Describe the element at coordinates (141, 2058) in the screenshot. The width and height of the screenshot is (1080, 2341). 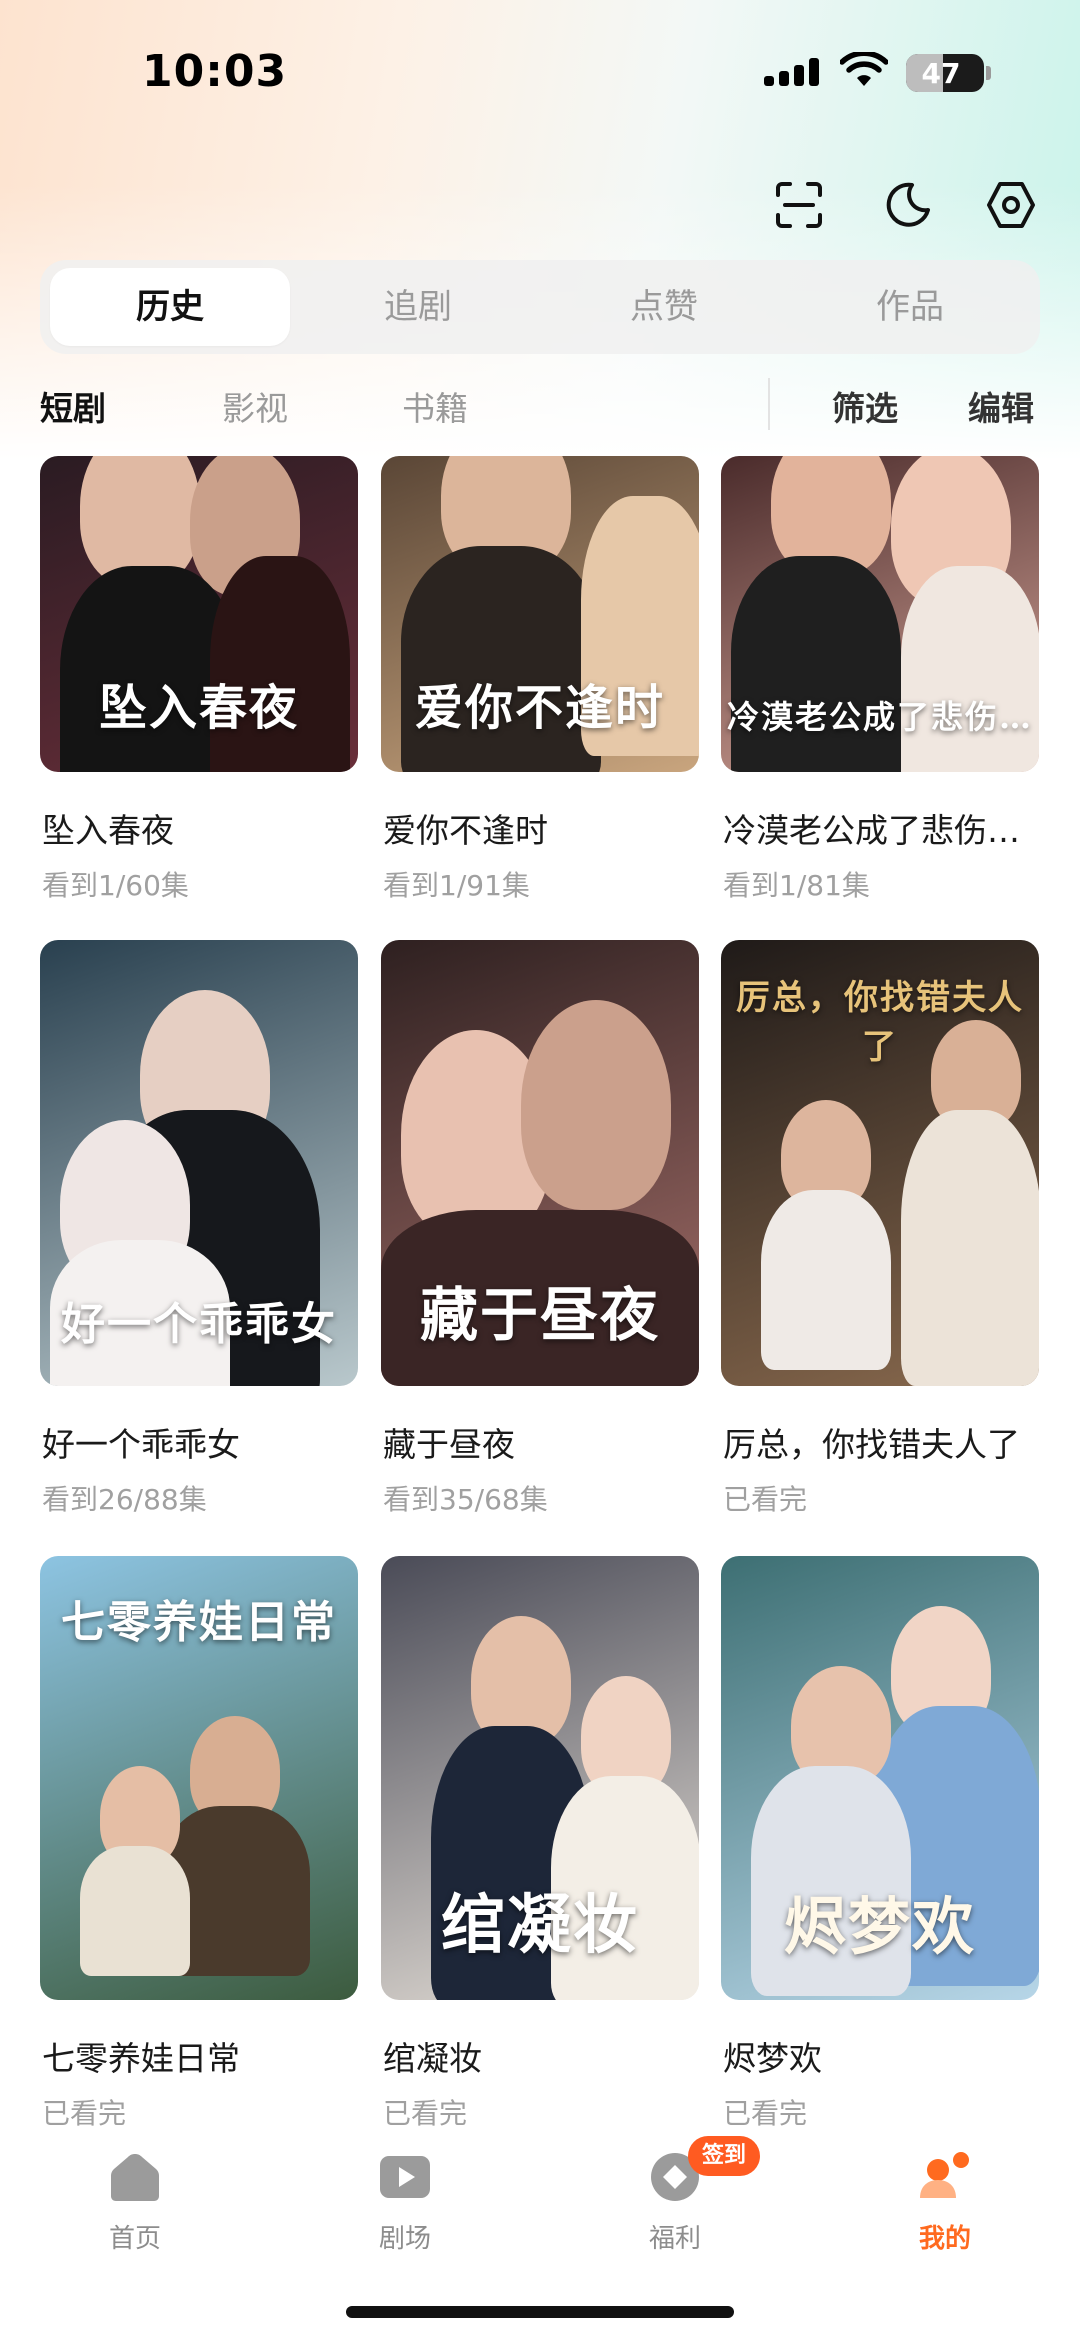
I see `drama-title: 七零养娃日常` at that location.